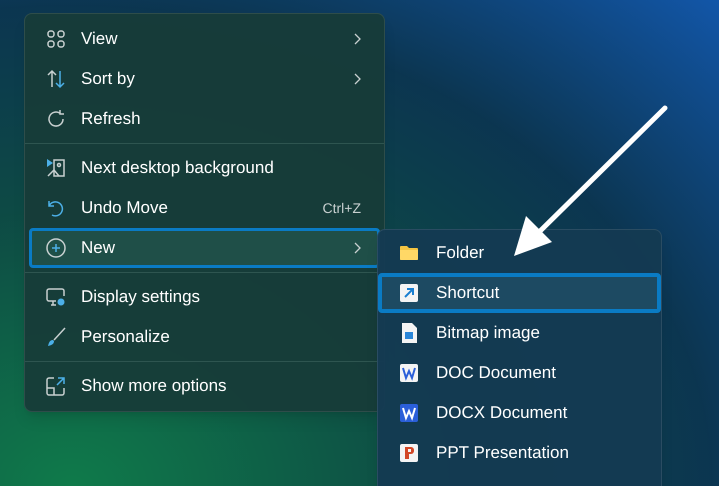 This screenshot has width=719, height=486. What do you see at coordinates (56, 248) in the screenshot?
I see `plus-circle-icon` at bounding box center [56, 248].